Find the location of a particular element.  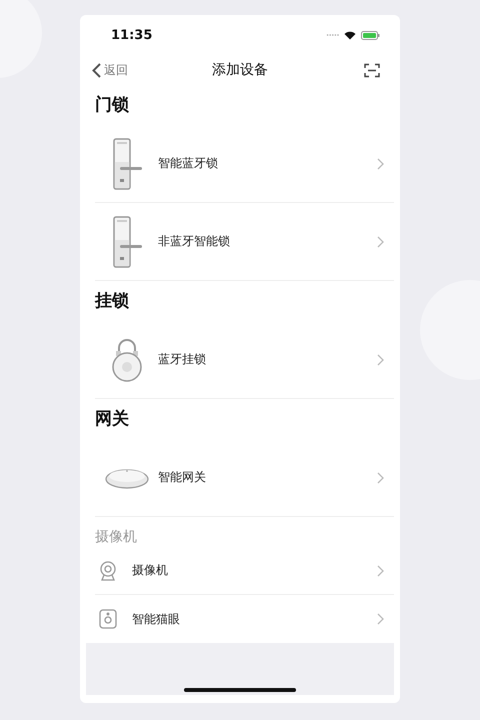

peephole-icon is located at coordinates (108, 619).